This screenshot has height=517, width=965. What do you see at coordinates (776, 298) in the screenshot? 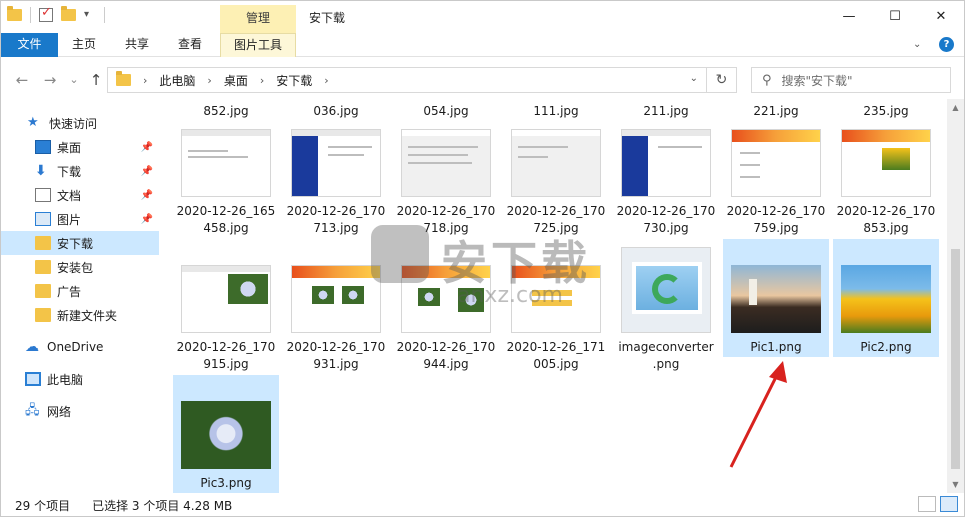
I see `file-item: Pic1.png` at bounding box center [776, 298].